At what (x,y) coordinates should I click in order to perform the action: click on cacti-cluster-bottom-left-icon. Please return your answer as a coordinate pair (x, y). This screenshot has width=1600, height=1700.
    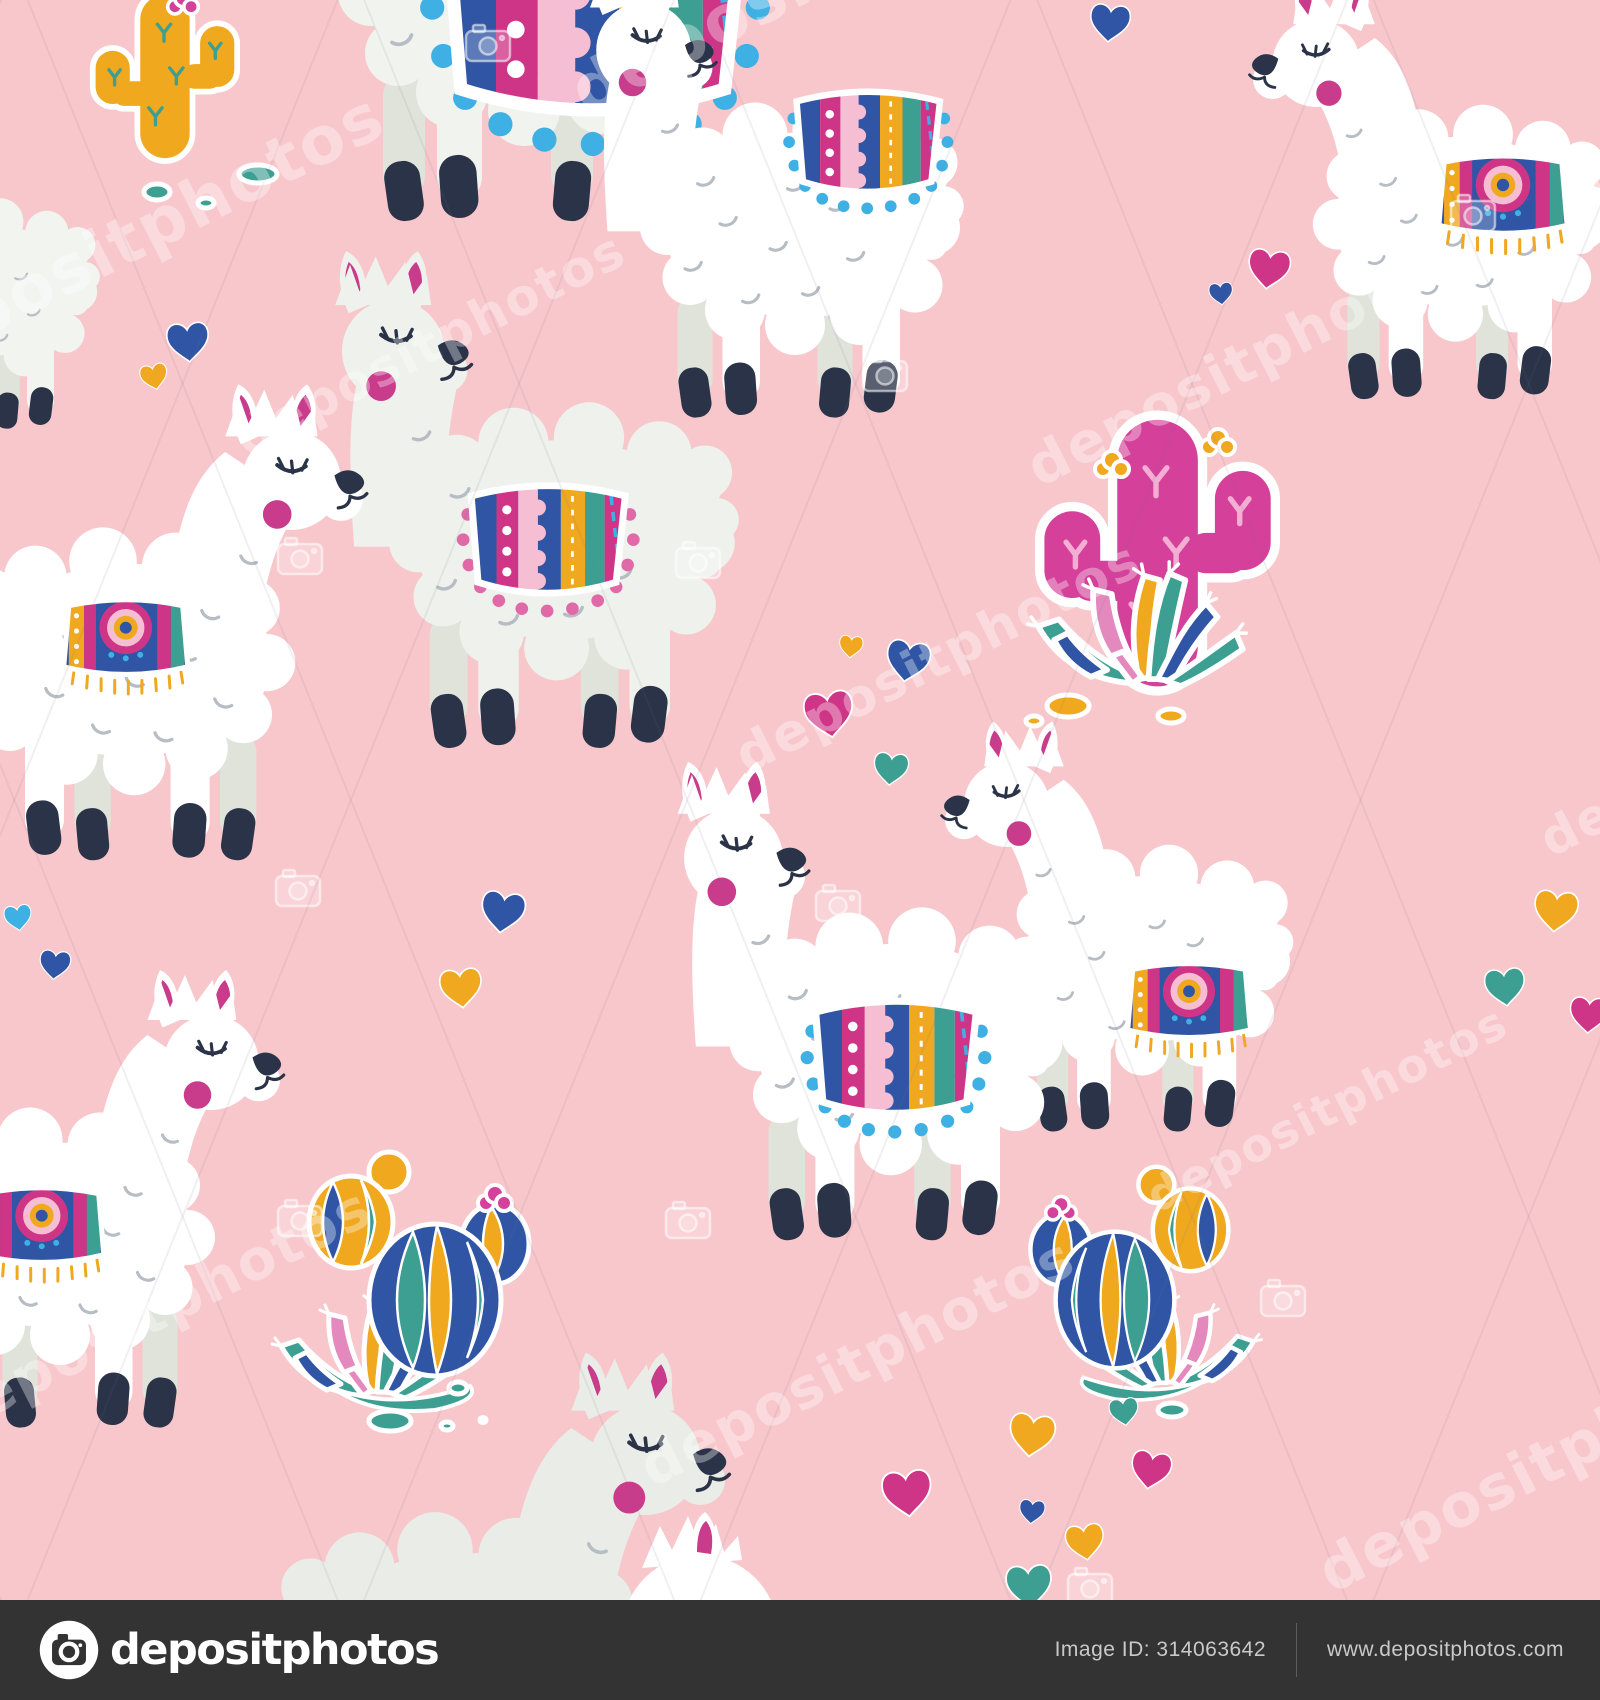
    Looking at the image, I should click on (400, 1281).